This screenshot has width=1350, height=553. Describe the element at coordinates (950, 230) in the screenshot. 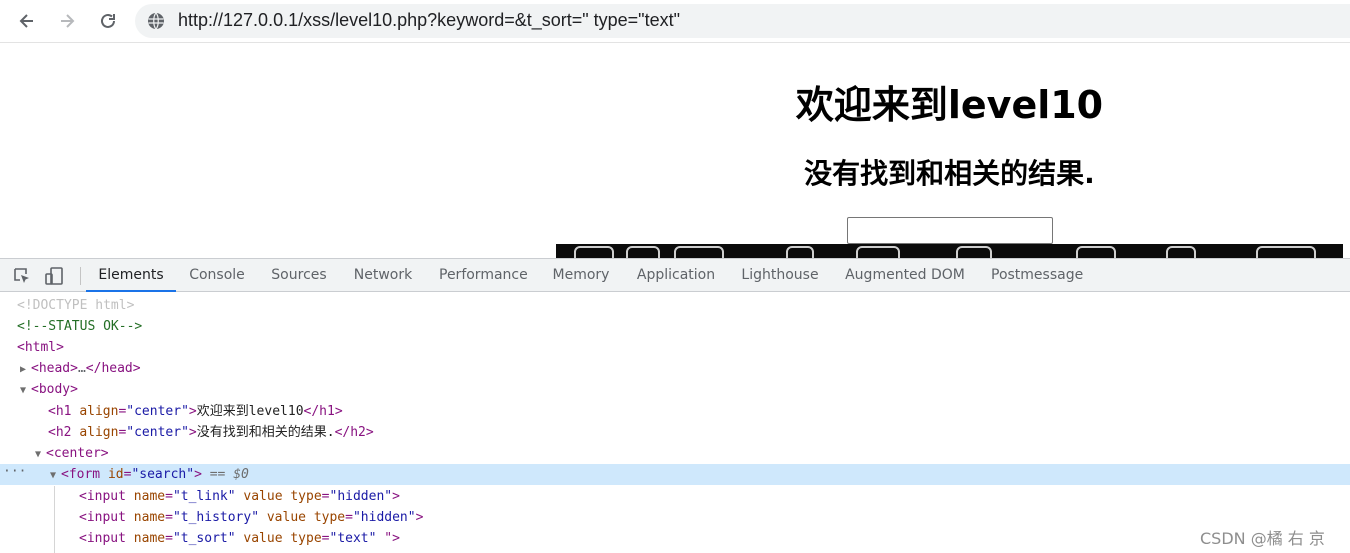

I see `search-input` at that location.